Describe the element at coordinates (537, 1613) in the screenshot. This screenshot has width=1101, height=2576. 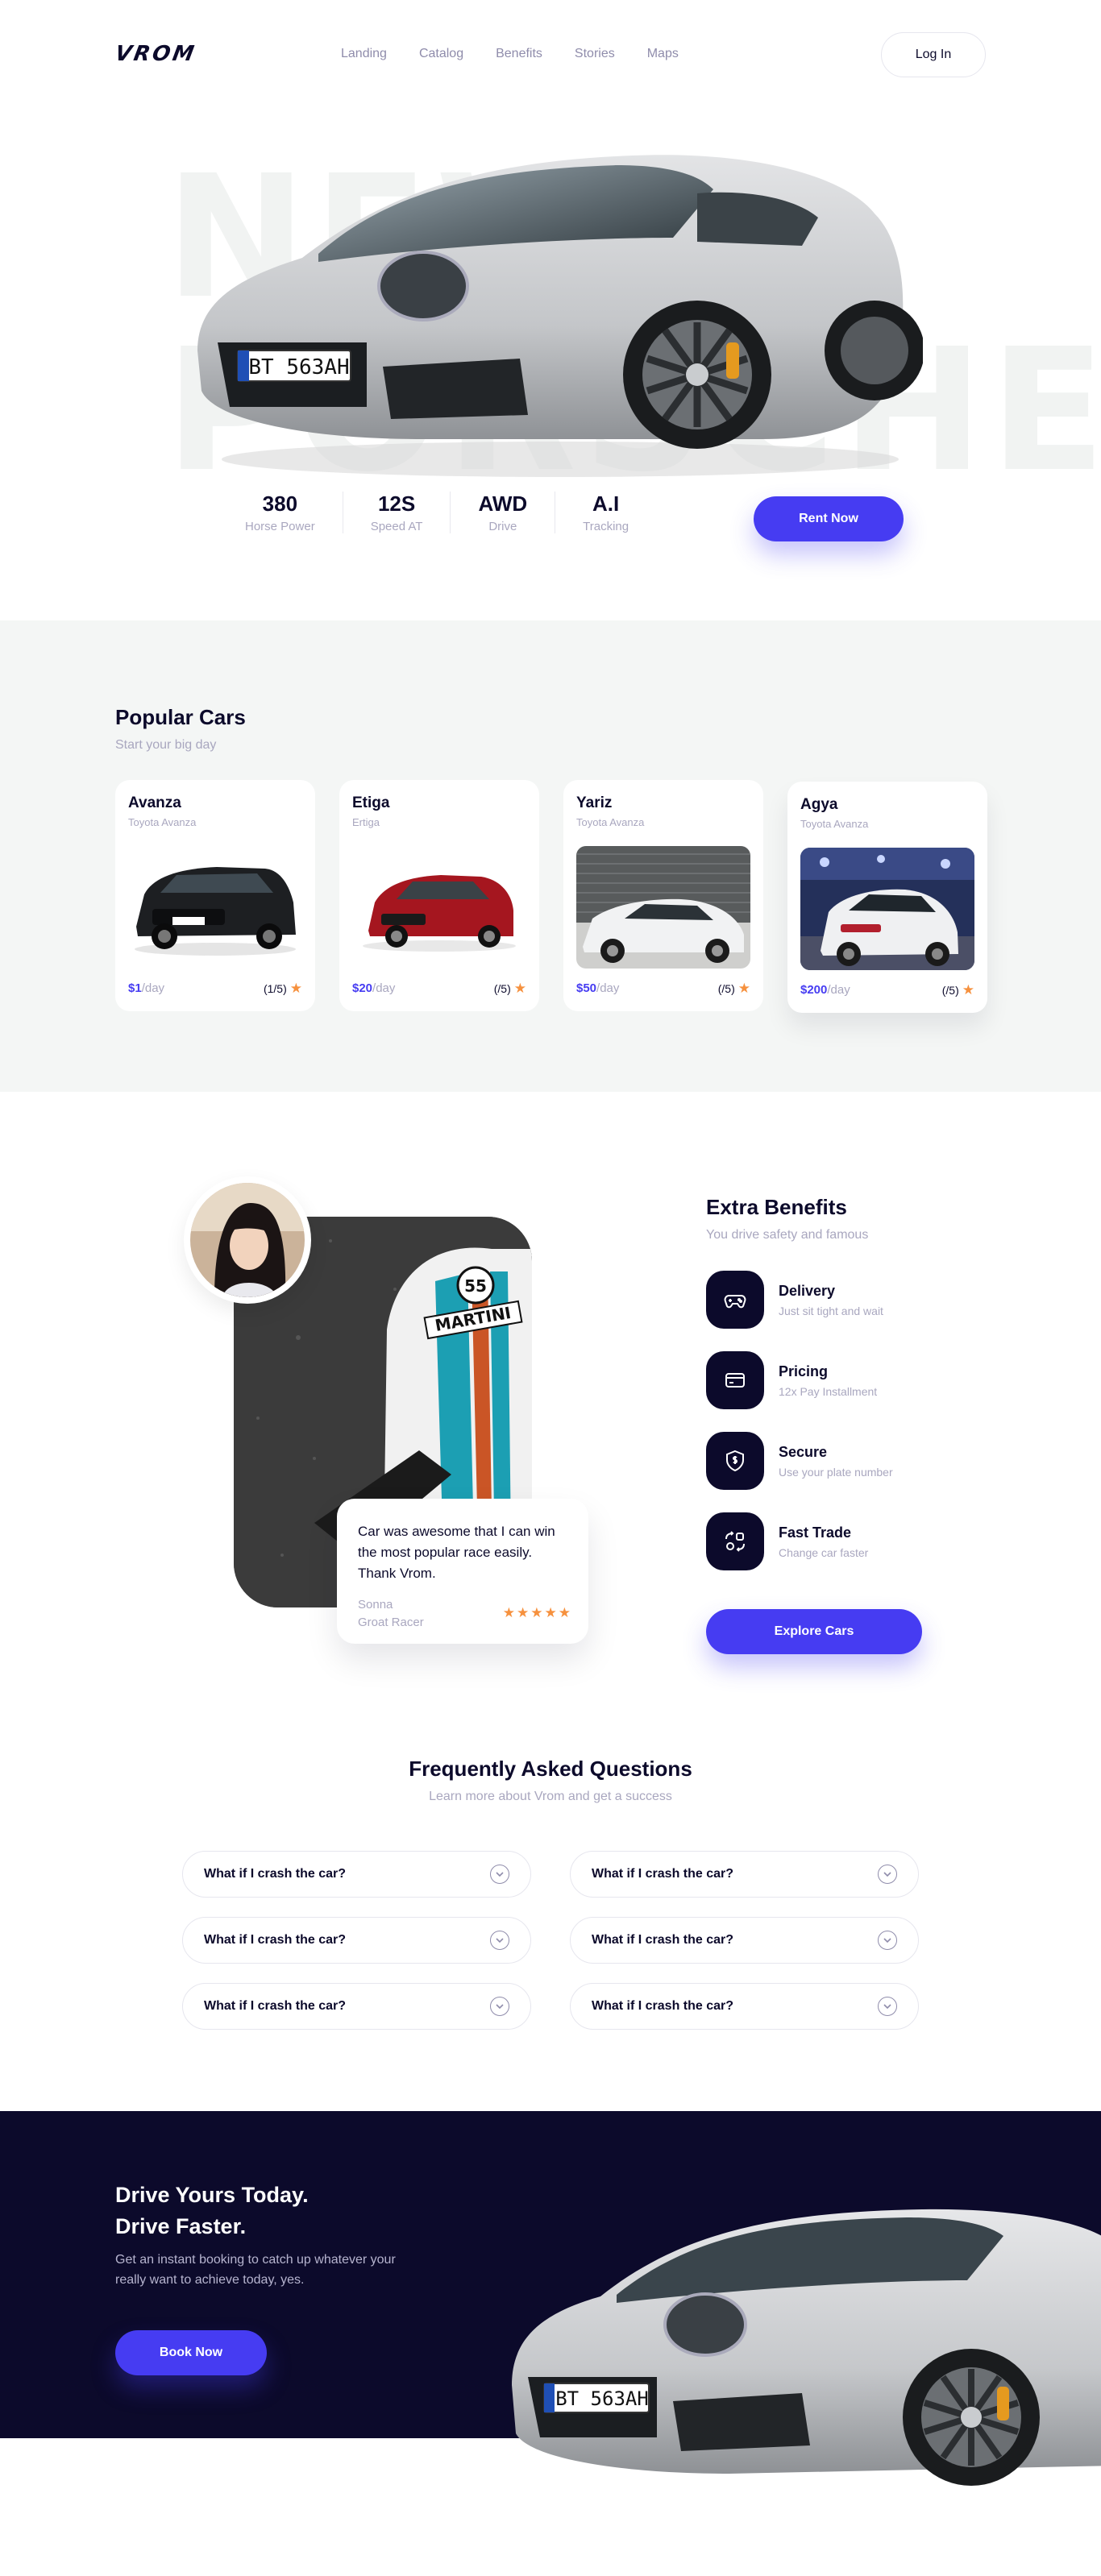
I see `rating-stars: ★★★★★` at that location.